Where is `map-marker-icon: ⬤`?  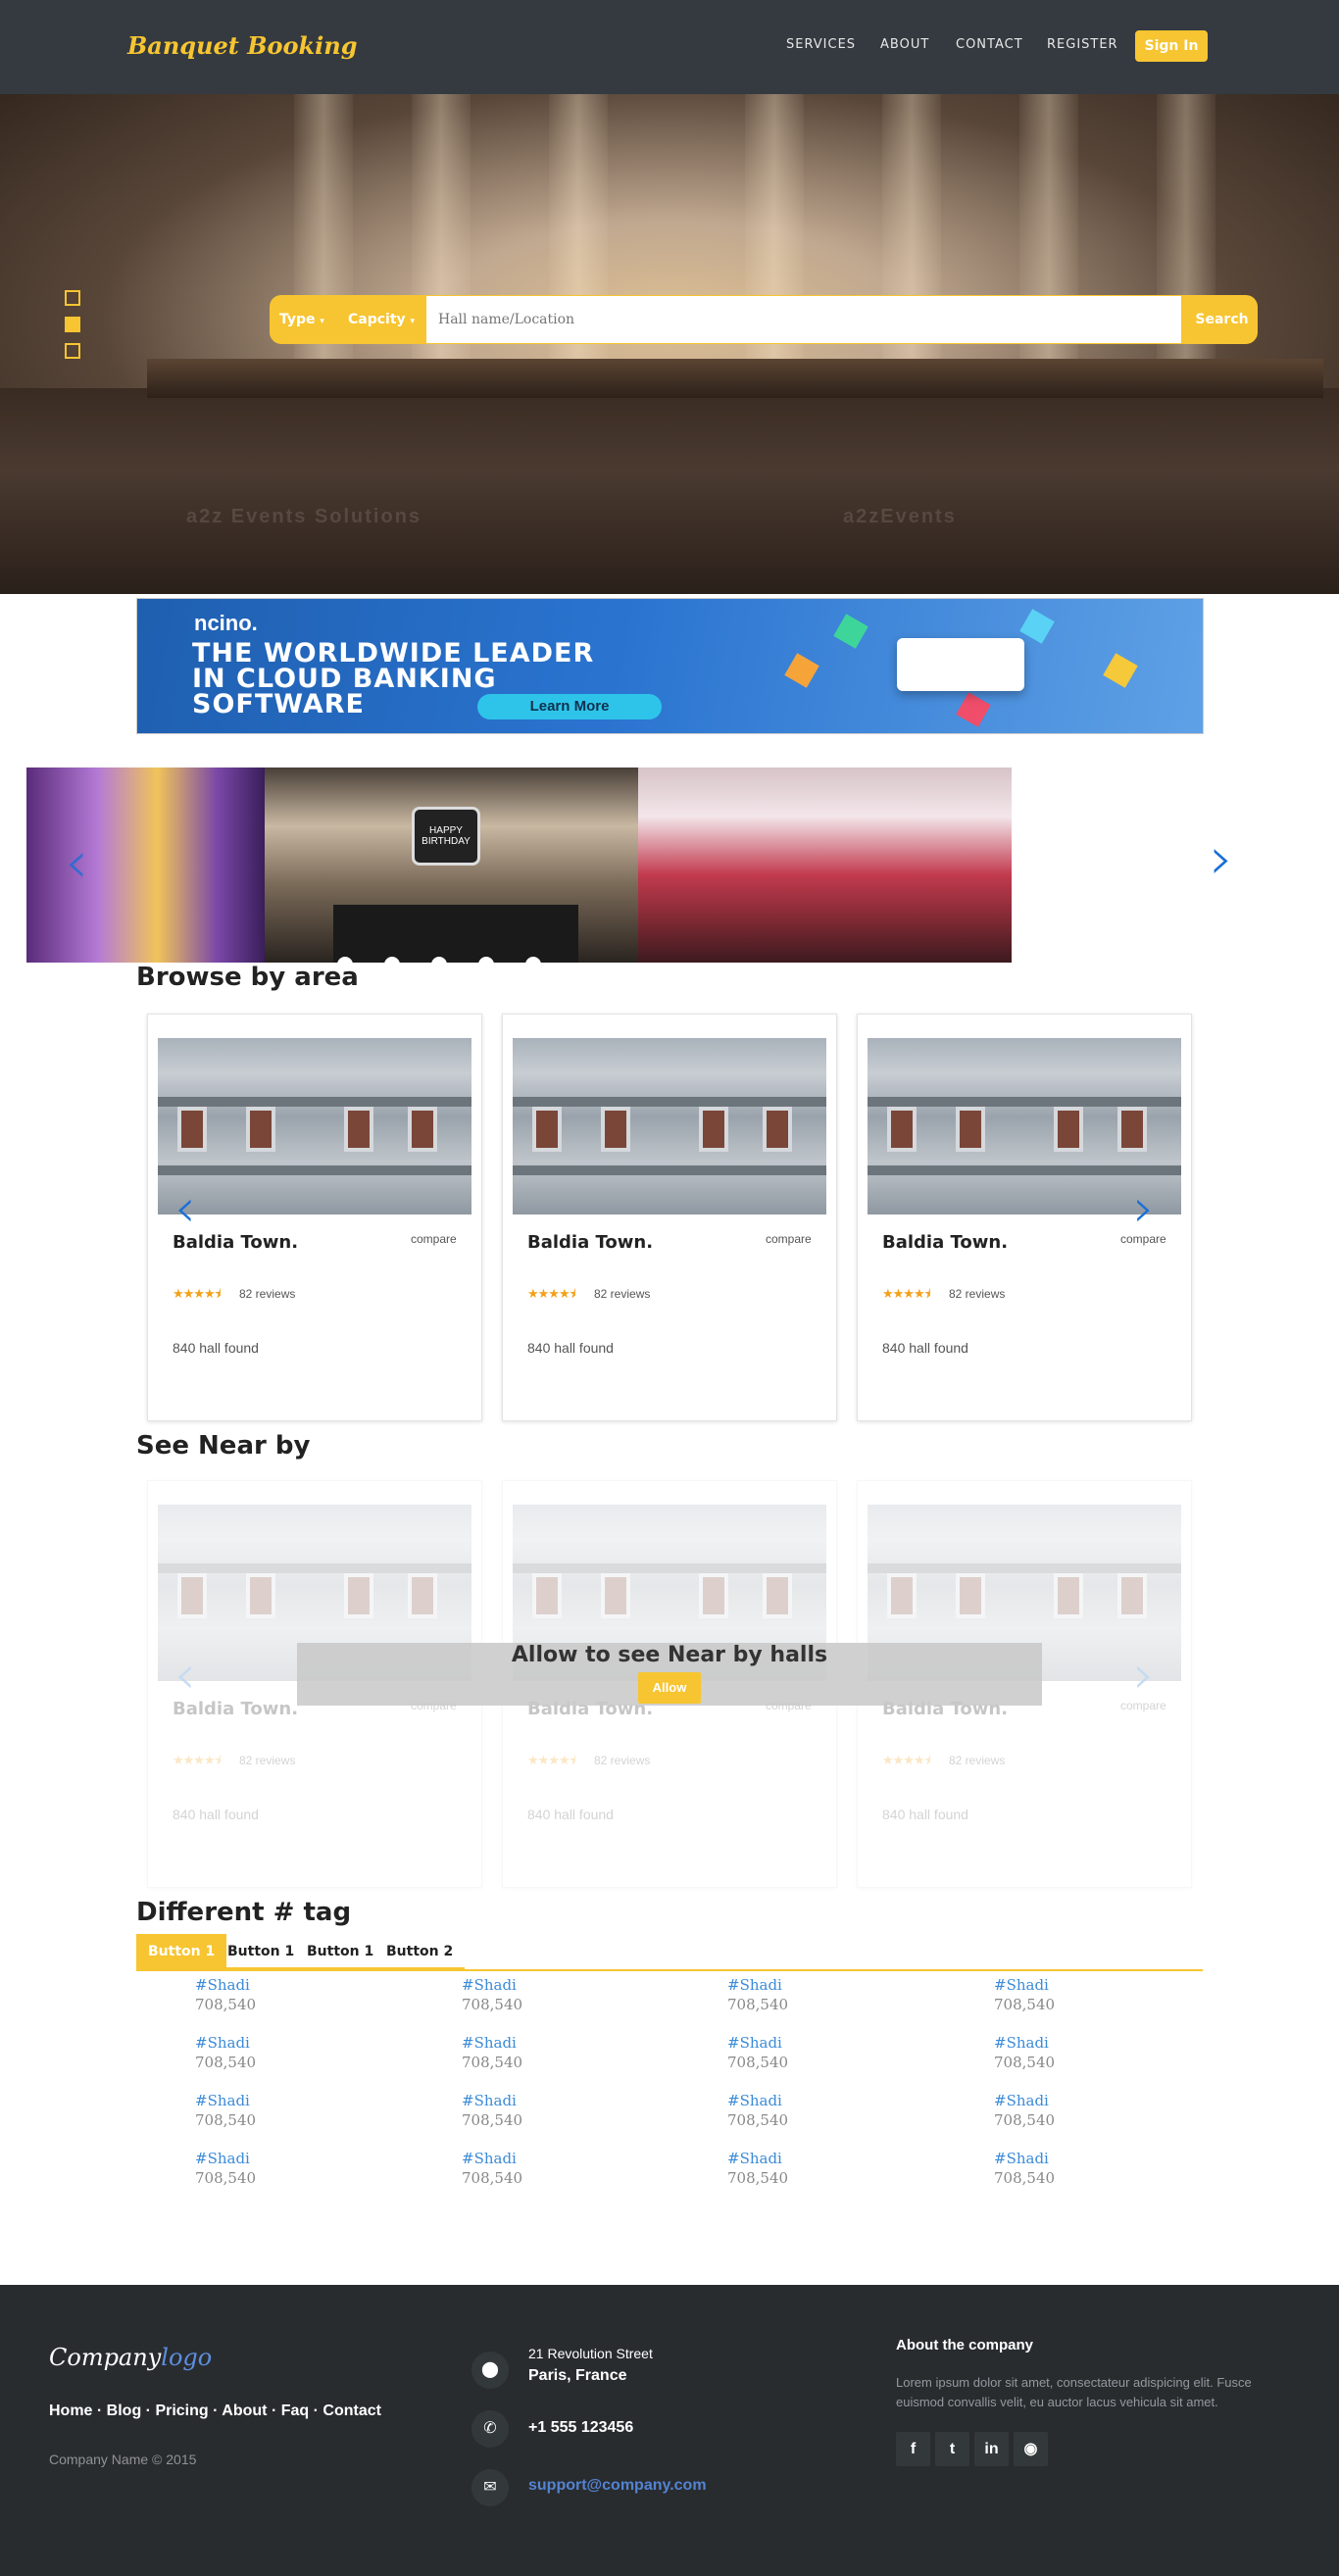 map-marker-icon: ⬤ is located at coordinates (490, 2370).